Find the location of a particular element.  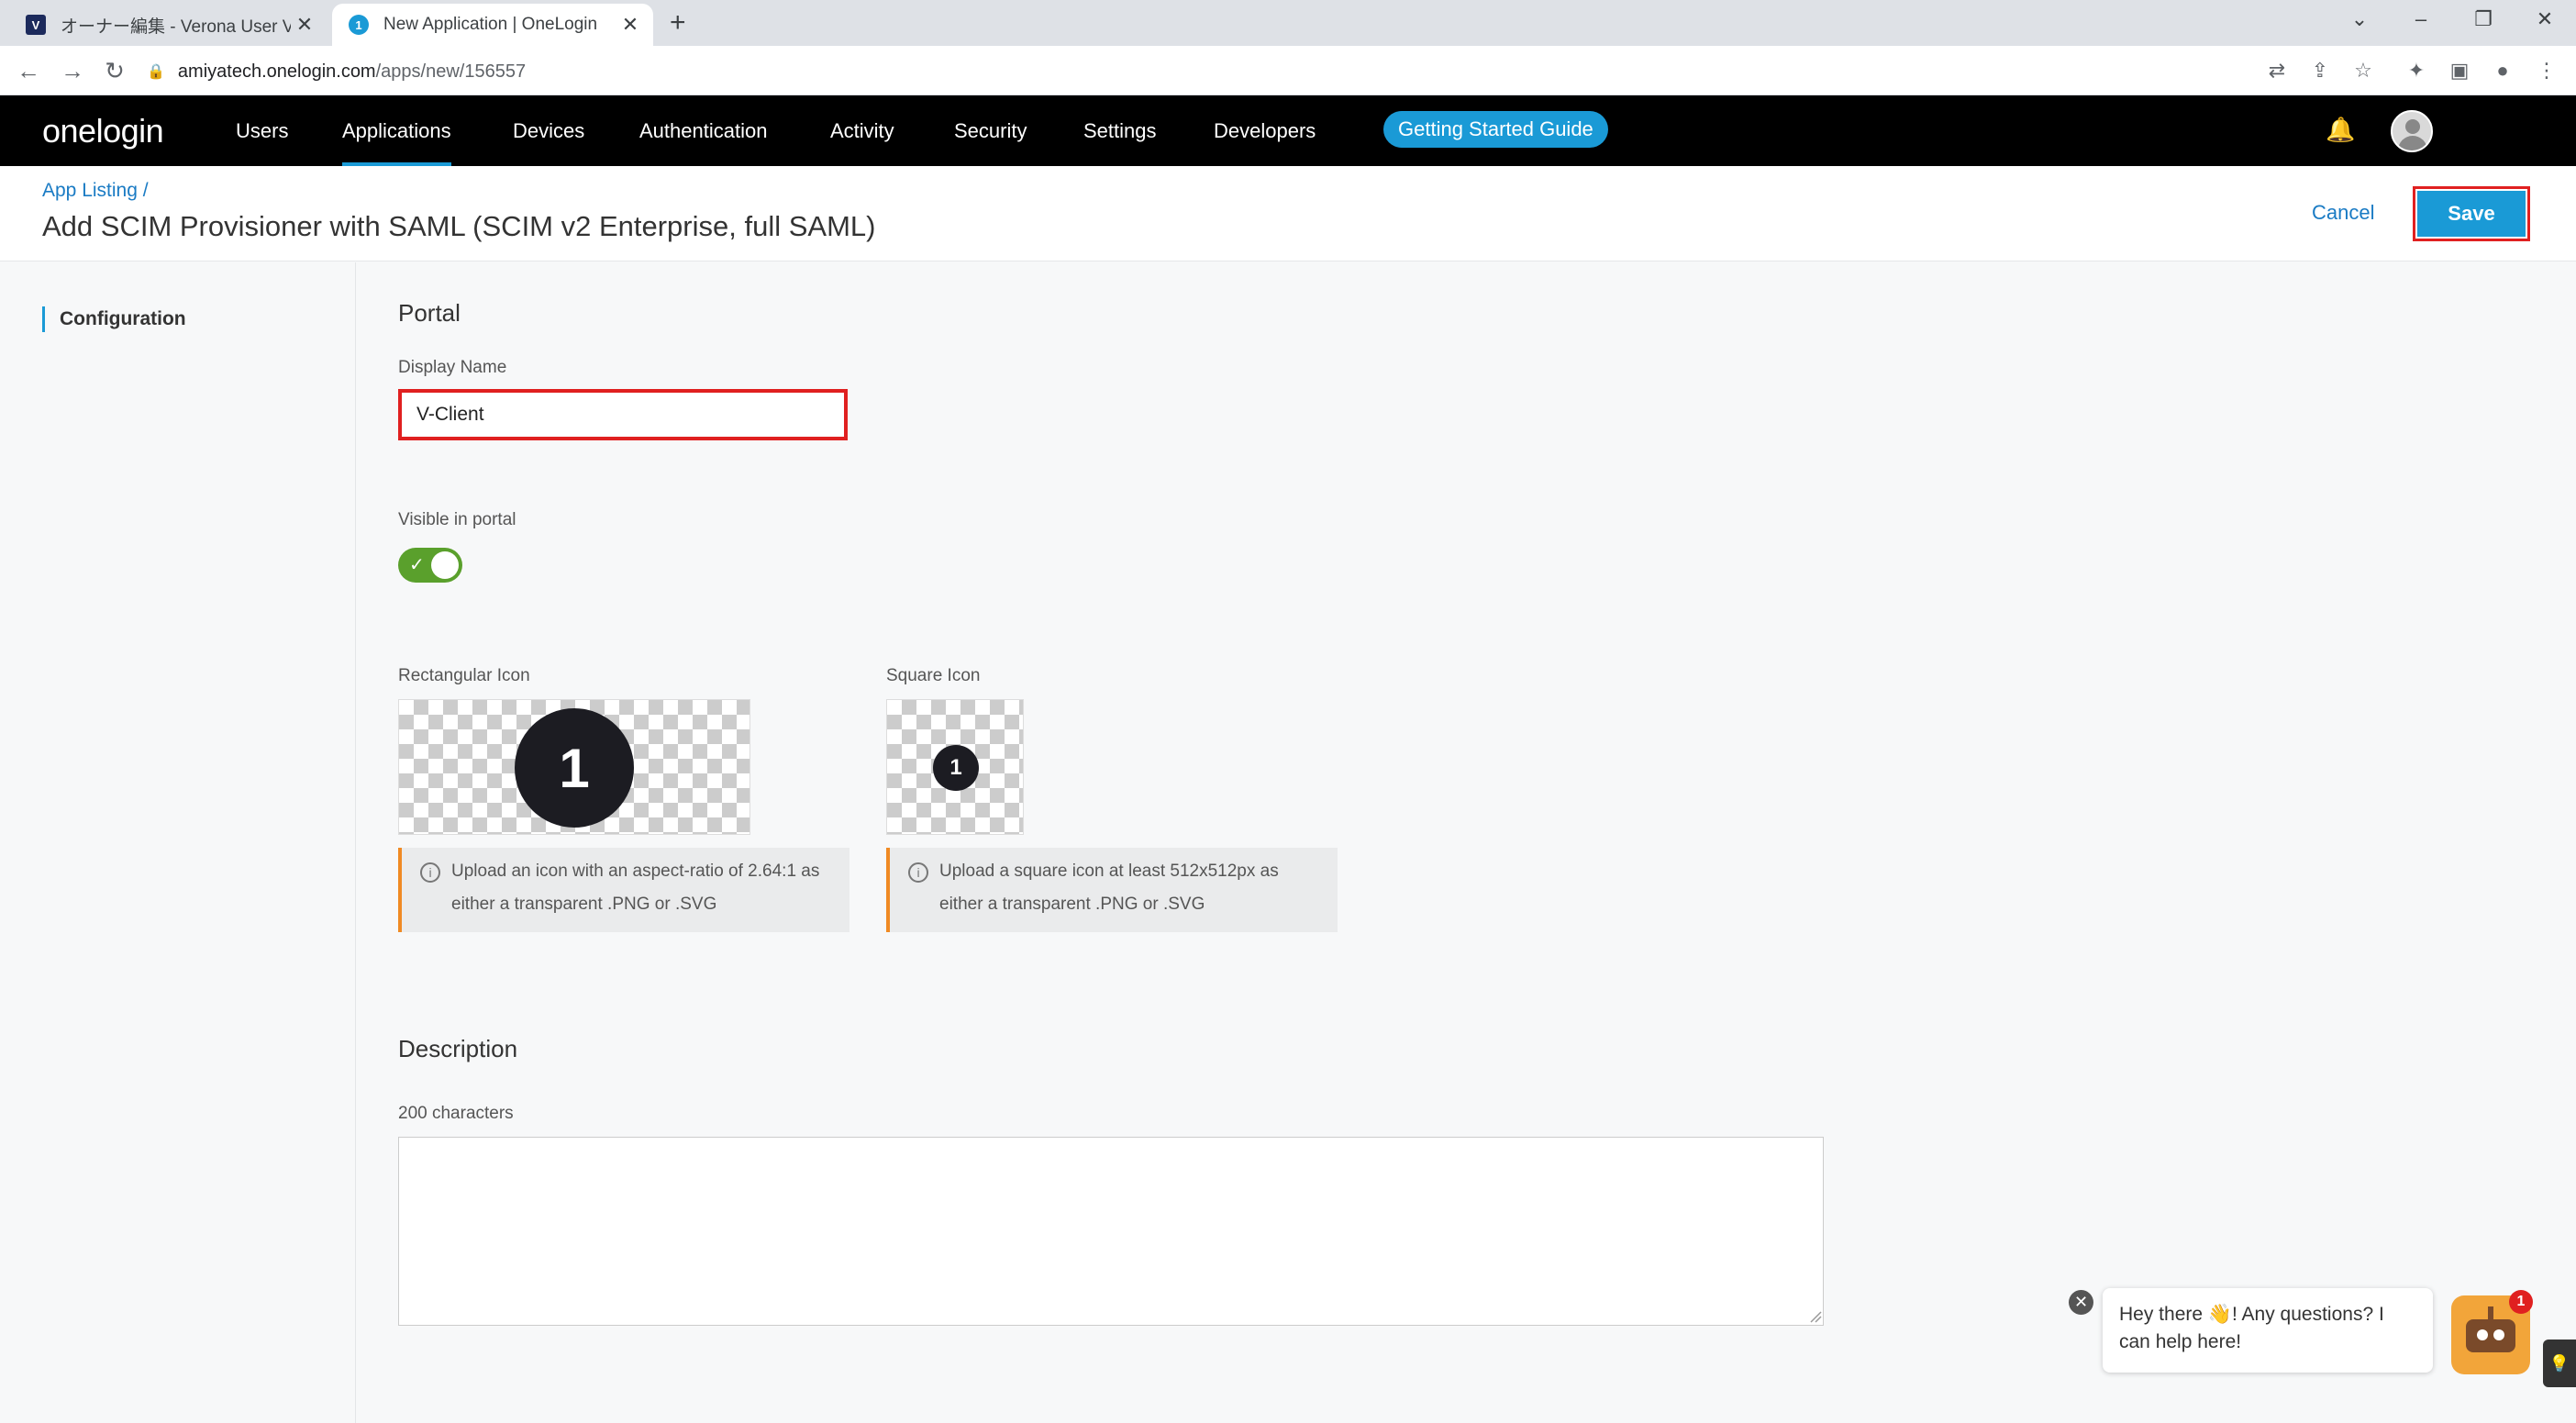

translate-icon: ⇄ is located at coordinates (2277, 70).